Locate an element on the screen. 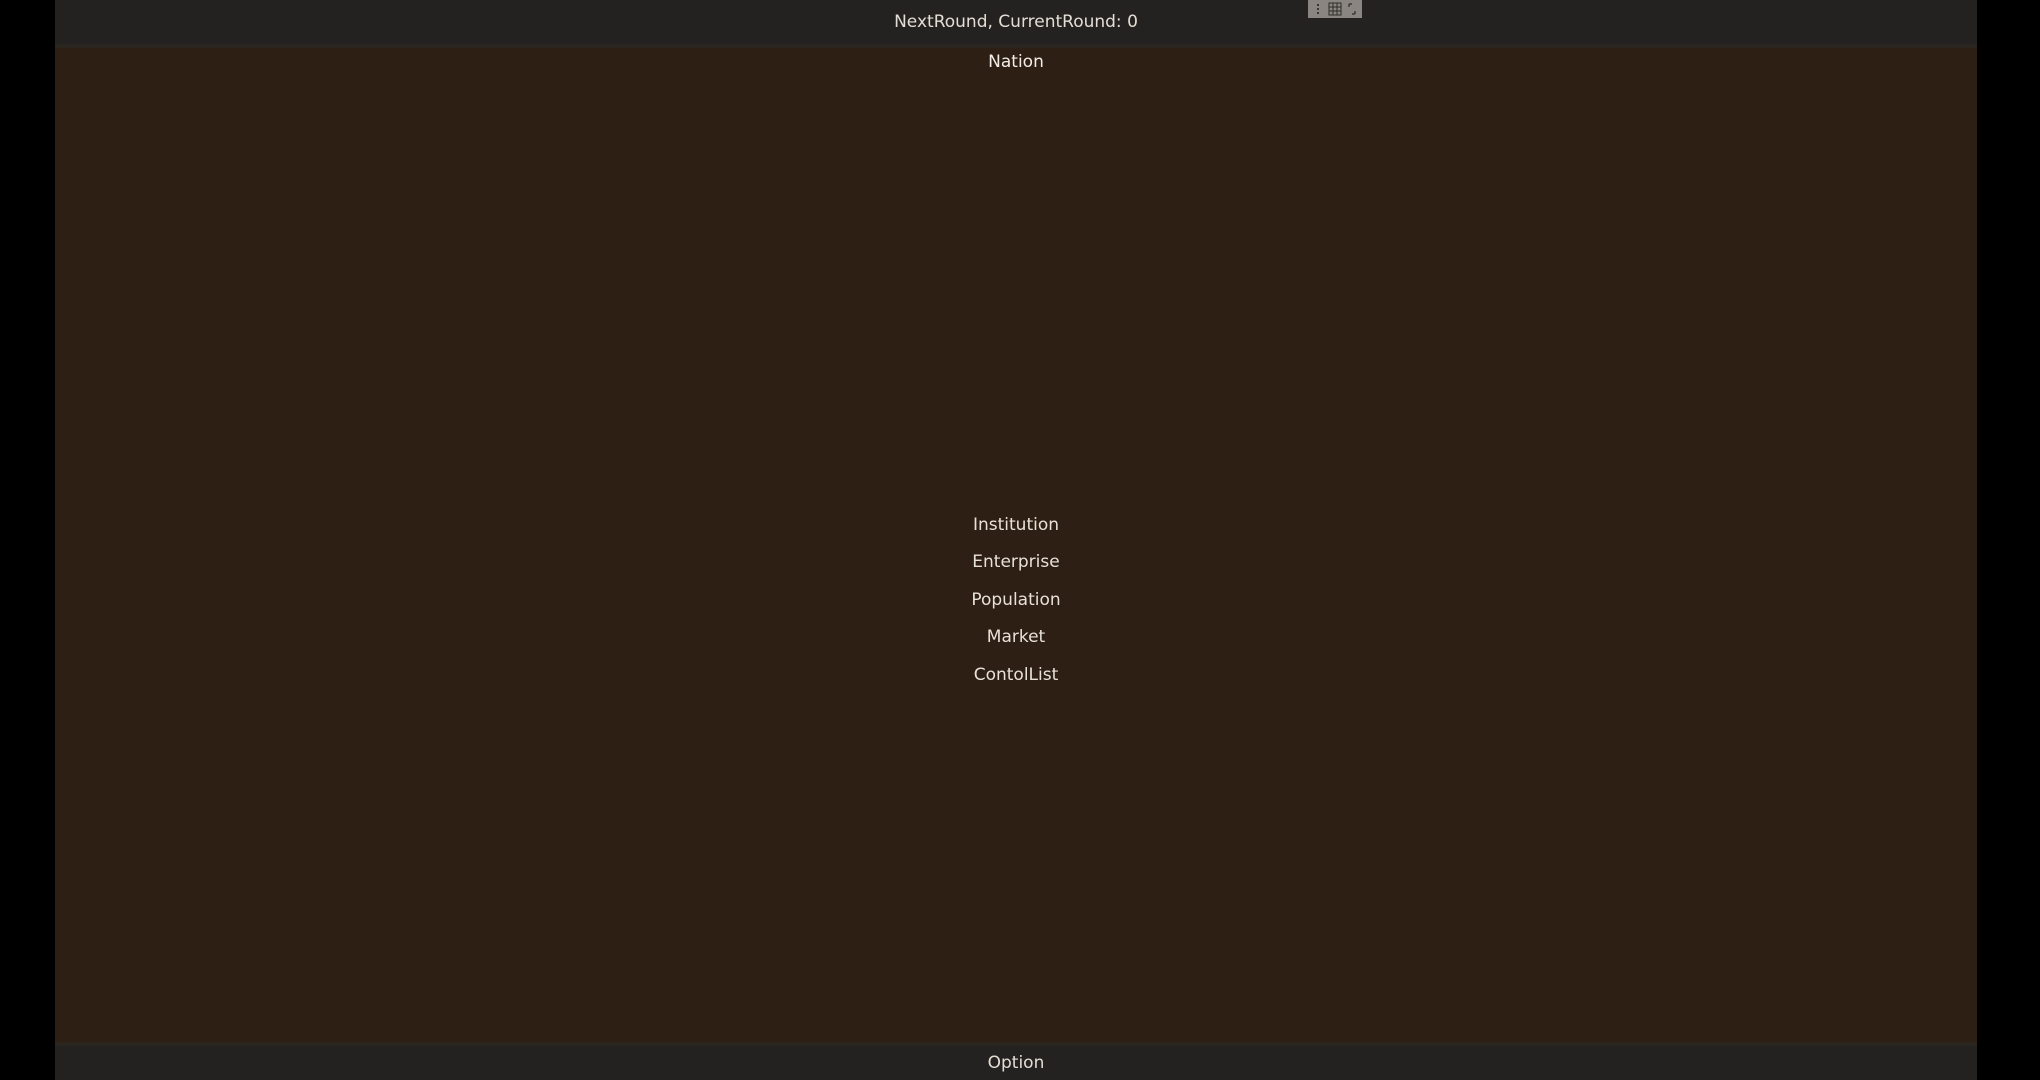  menu-item-enterprise: Enterprise is located at coordinates (1016, 563).